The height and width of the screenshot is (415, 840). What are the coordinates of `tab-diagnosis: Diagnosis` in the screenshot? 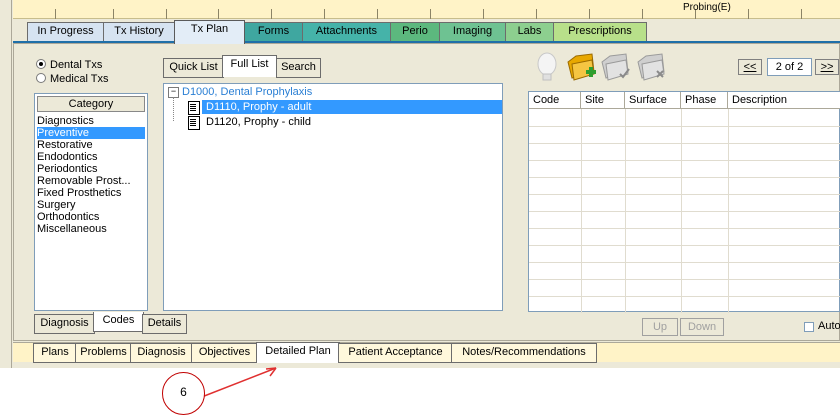 It's located at (64, 324).